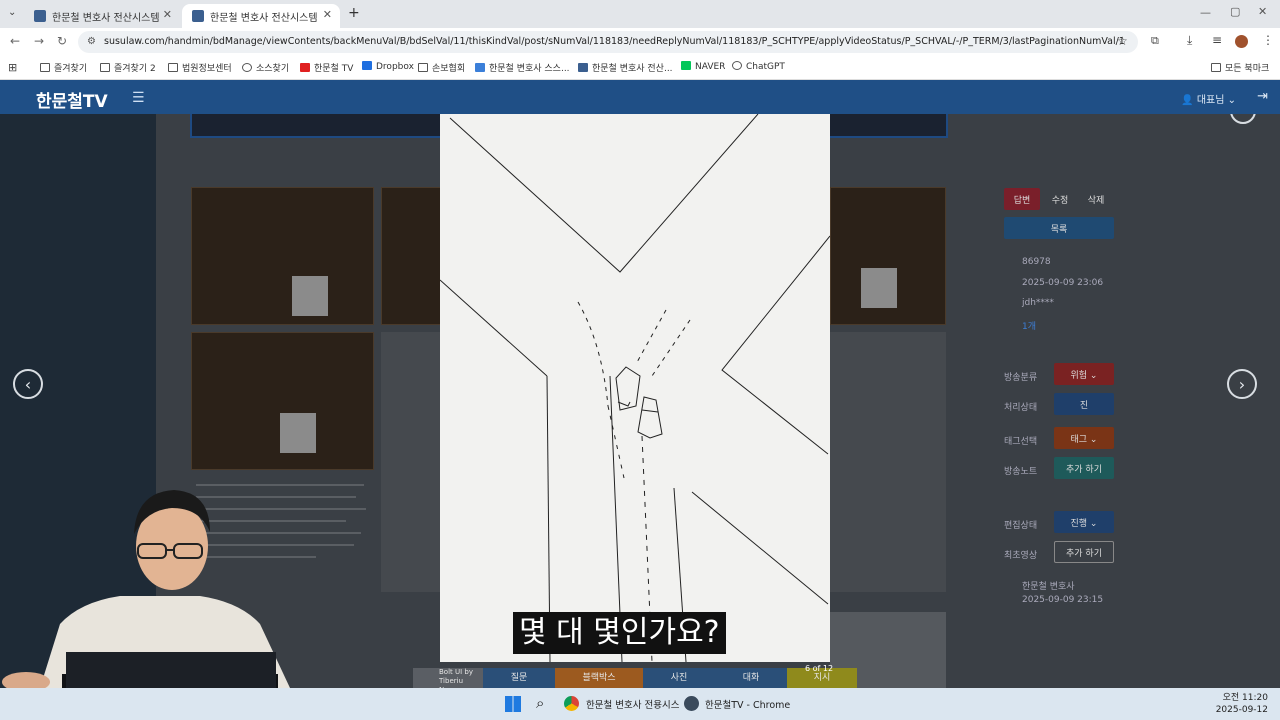 The width and height of the screenshot is (1280, 720). Describe the element at coordinates (519, 678) in the screenshot. I see `tab-question: 질문` at that location.